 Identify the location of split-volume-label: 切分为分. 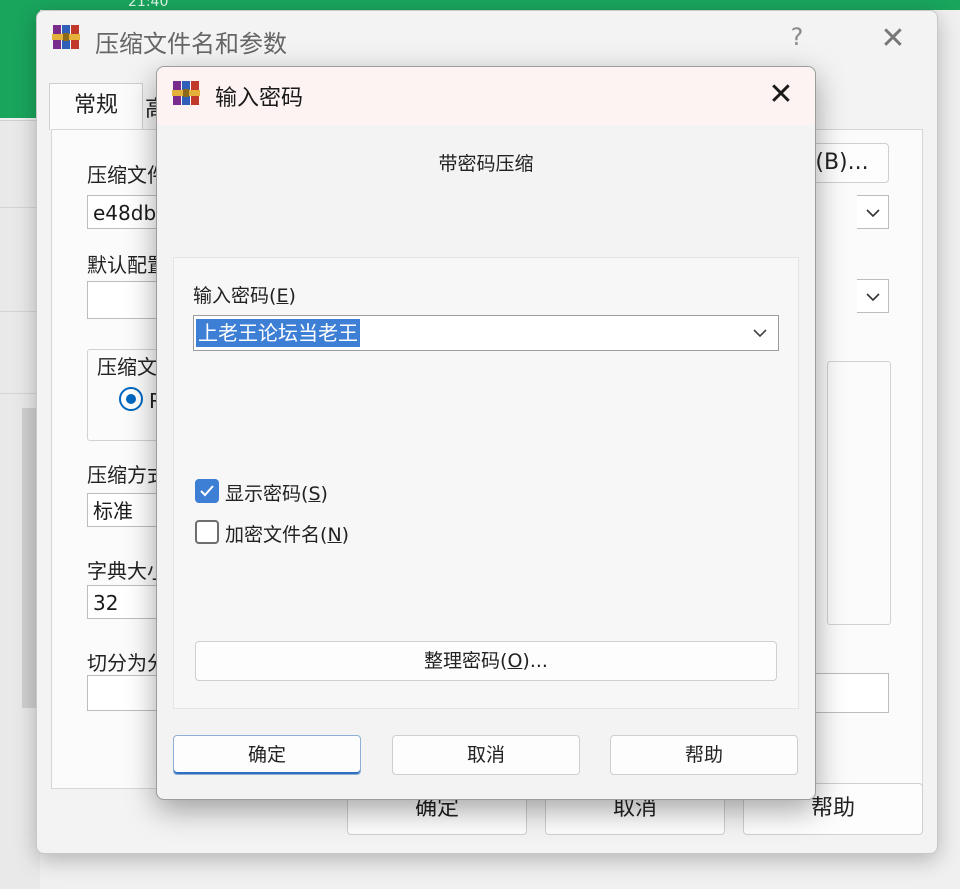
(122, 663).